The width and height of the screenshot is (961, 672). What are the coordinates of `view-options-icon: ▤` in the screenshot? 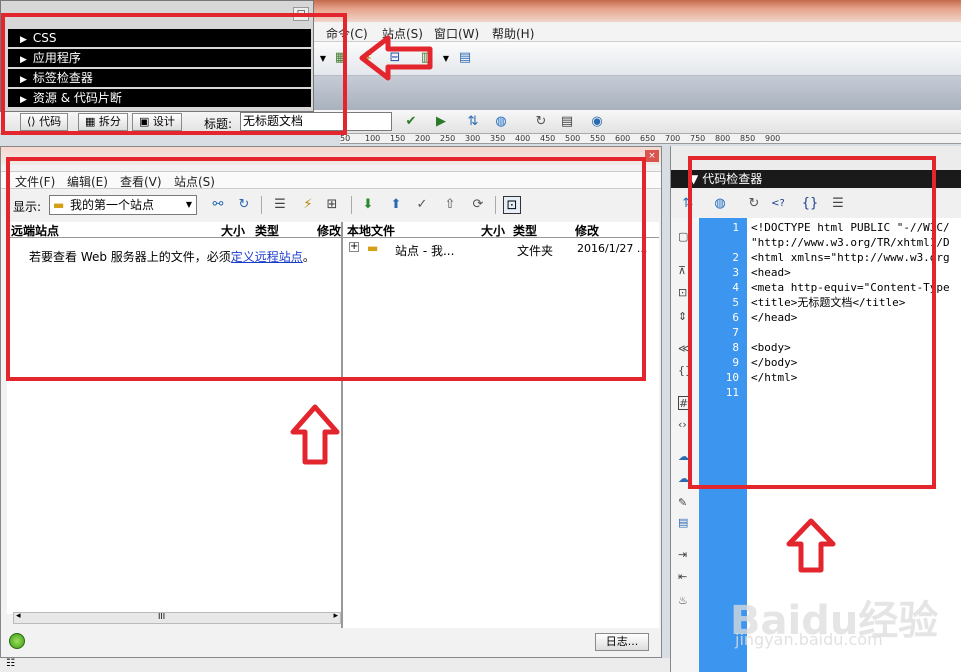 It's located at (567, 122).